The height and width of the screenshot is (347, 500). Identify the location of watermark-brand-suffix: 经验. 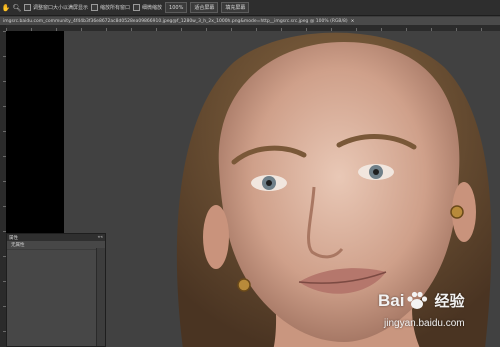
(449, 301).